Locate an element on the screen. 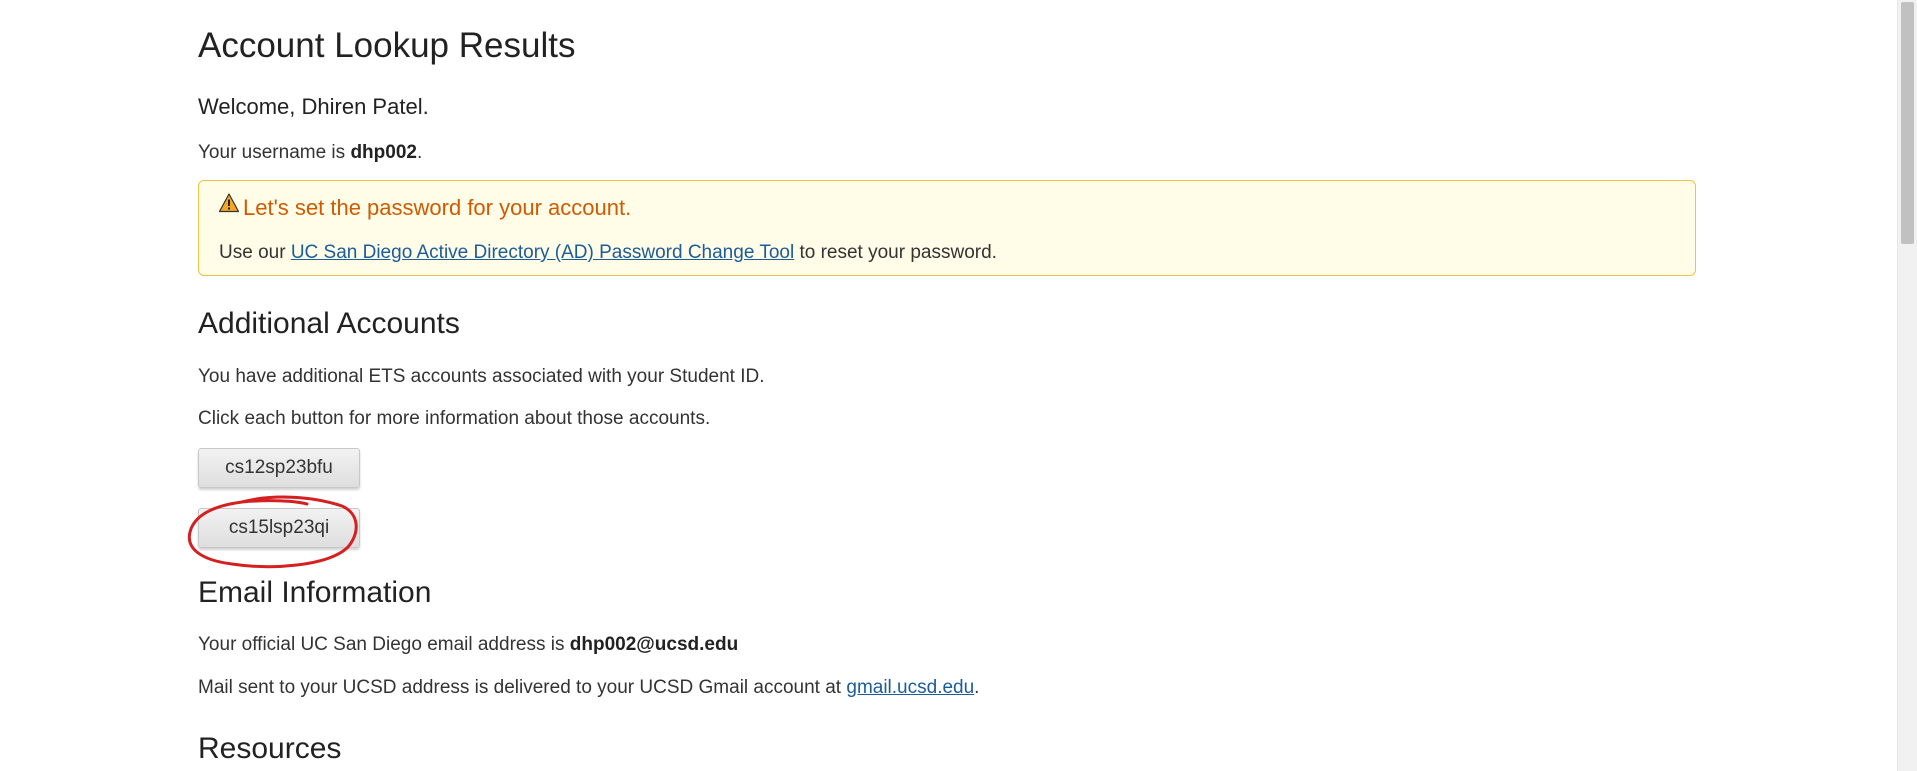  email-information-heading: Email Information is located at coordinates (315, 592).